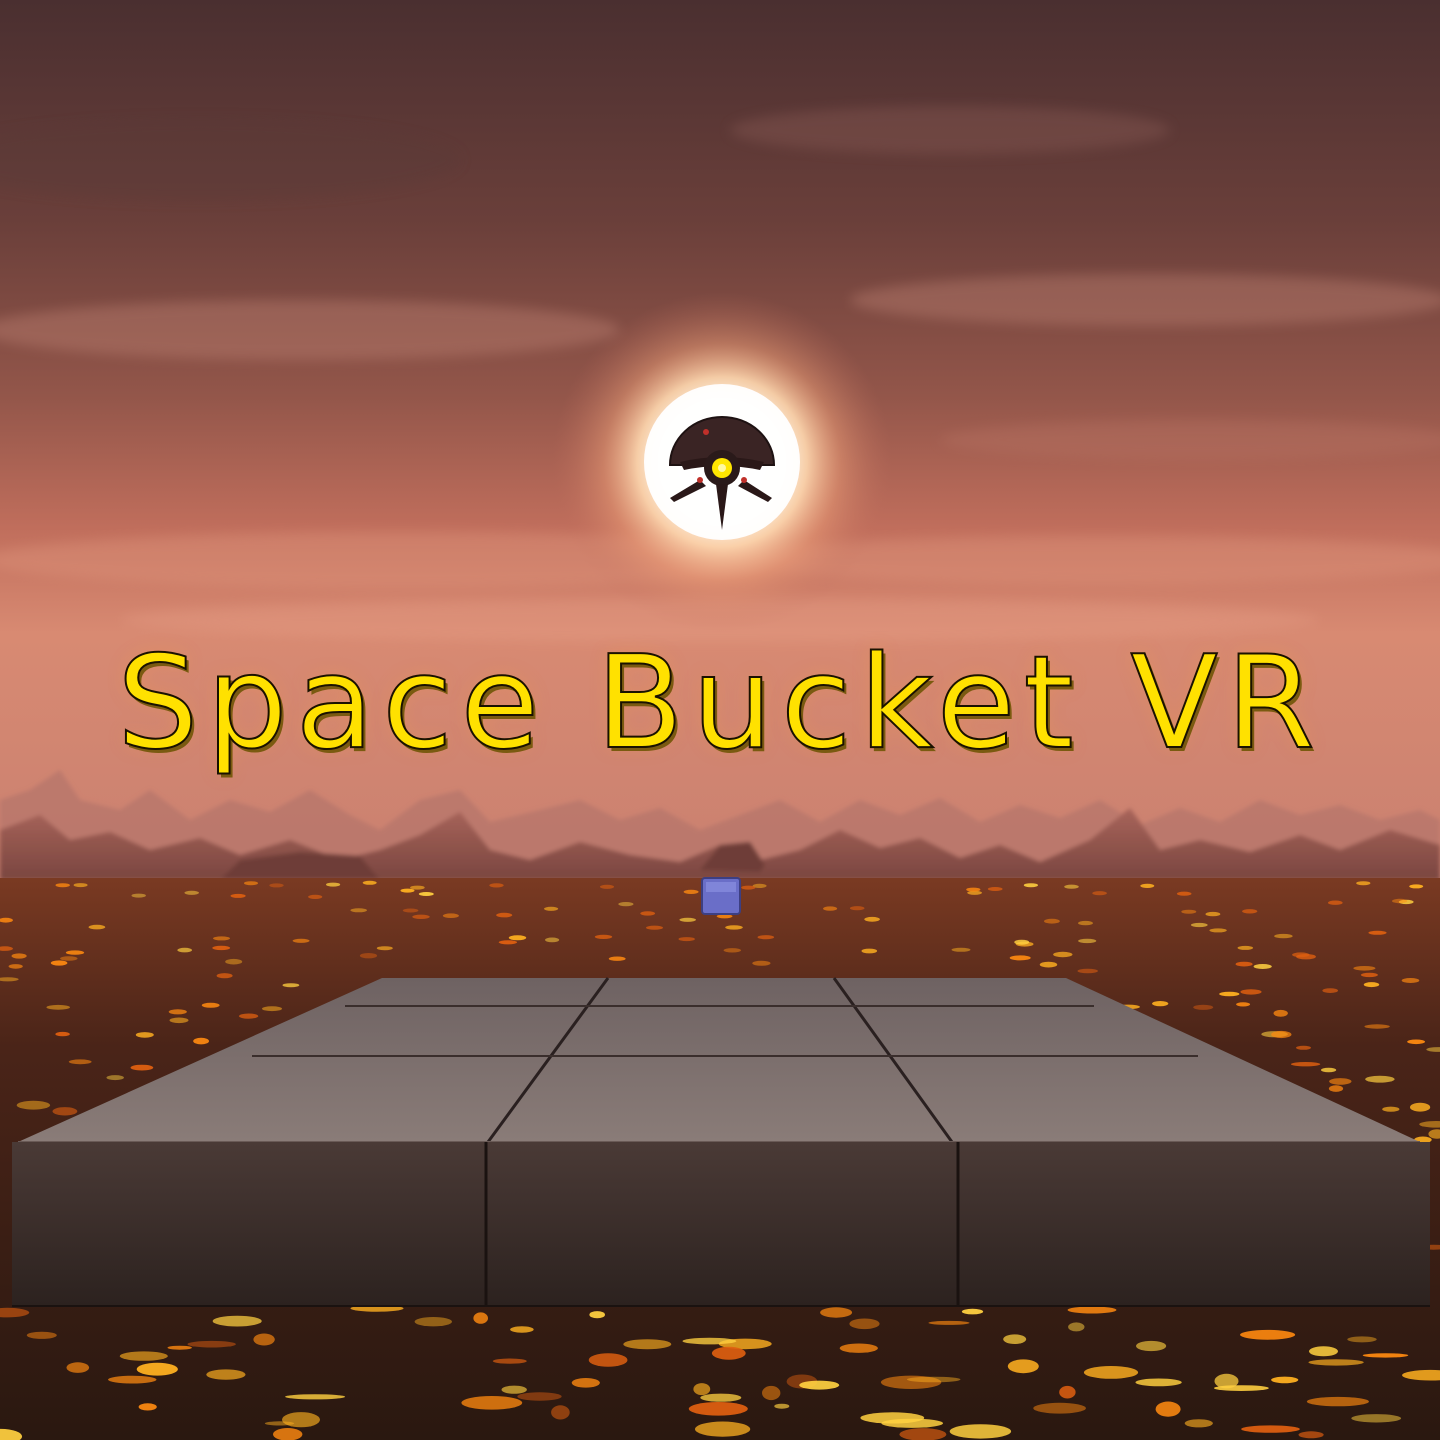 This screenshot has width=1440, height=1440. What do you see at coordinates (719, 703) in the screenshot?
I see `game-title: Space Bucket VR` at bounding box center [719, 703].